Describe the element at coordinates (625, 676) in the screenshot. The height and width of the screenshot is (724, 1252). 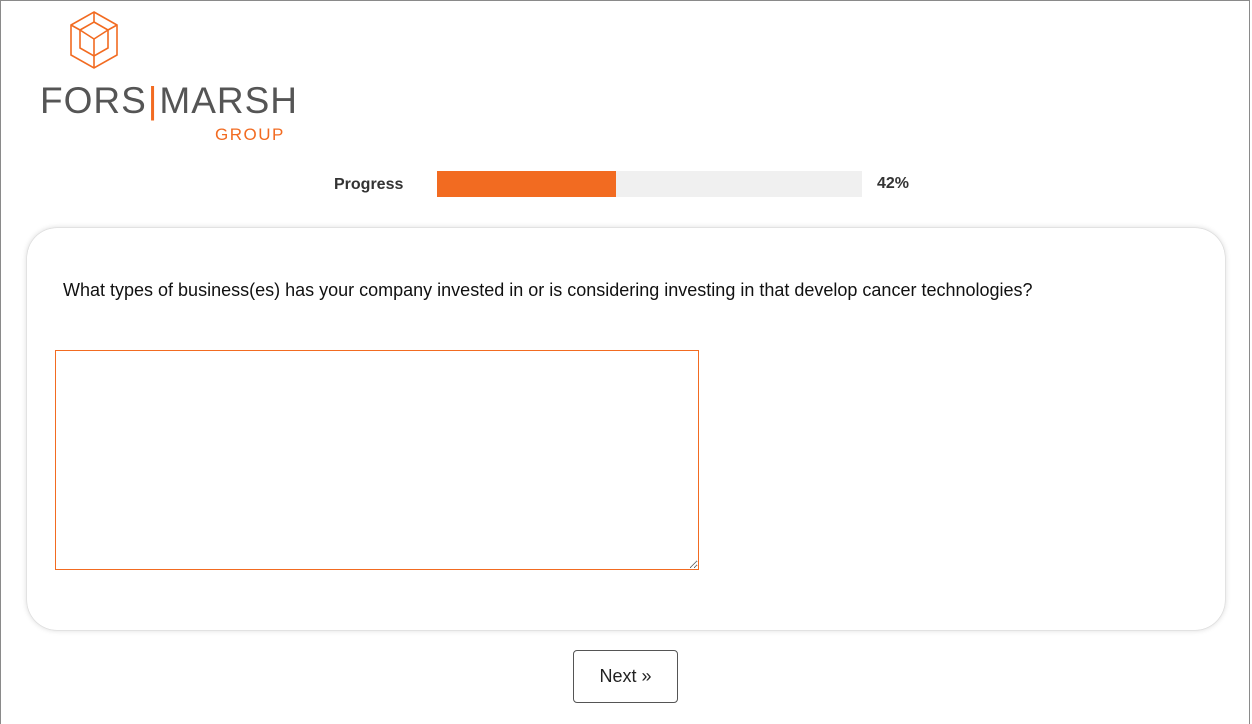
I see `next-button: Next »` at that location.